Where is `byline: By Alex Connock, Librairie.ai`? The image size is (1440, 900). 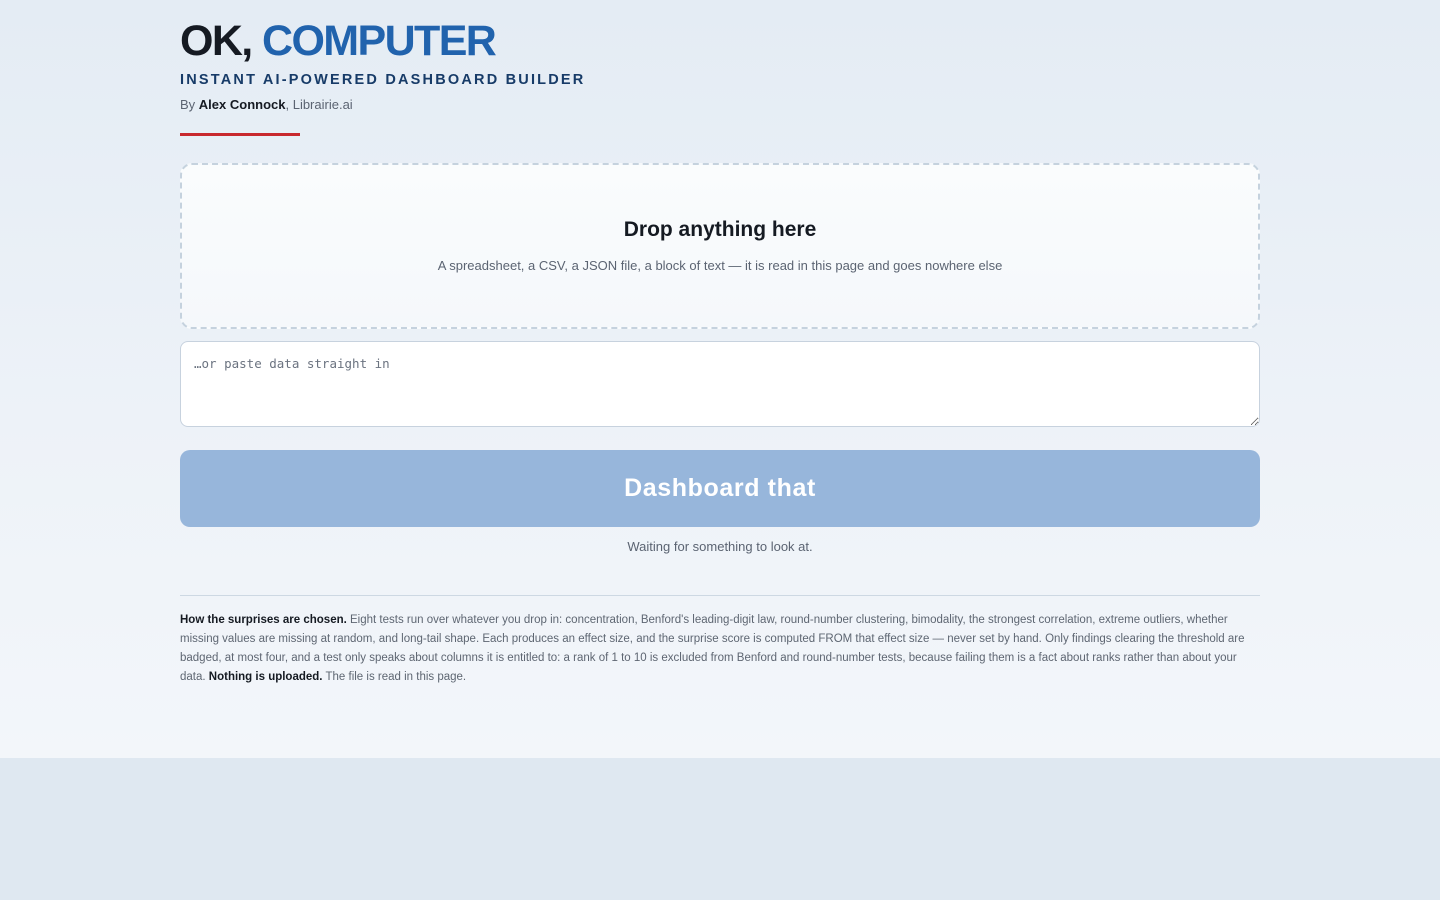 byline: By Alex Connock, Librairie.ai is located at coordinates (266, 104).